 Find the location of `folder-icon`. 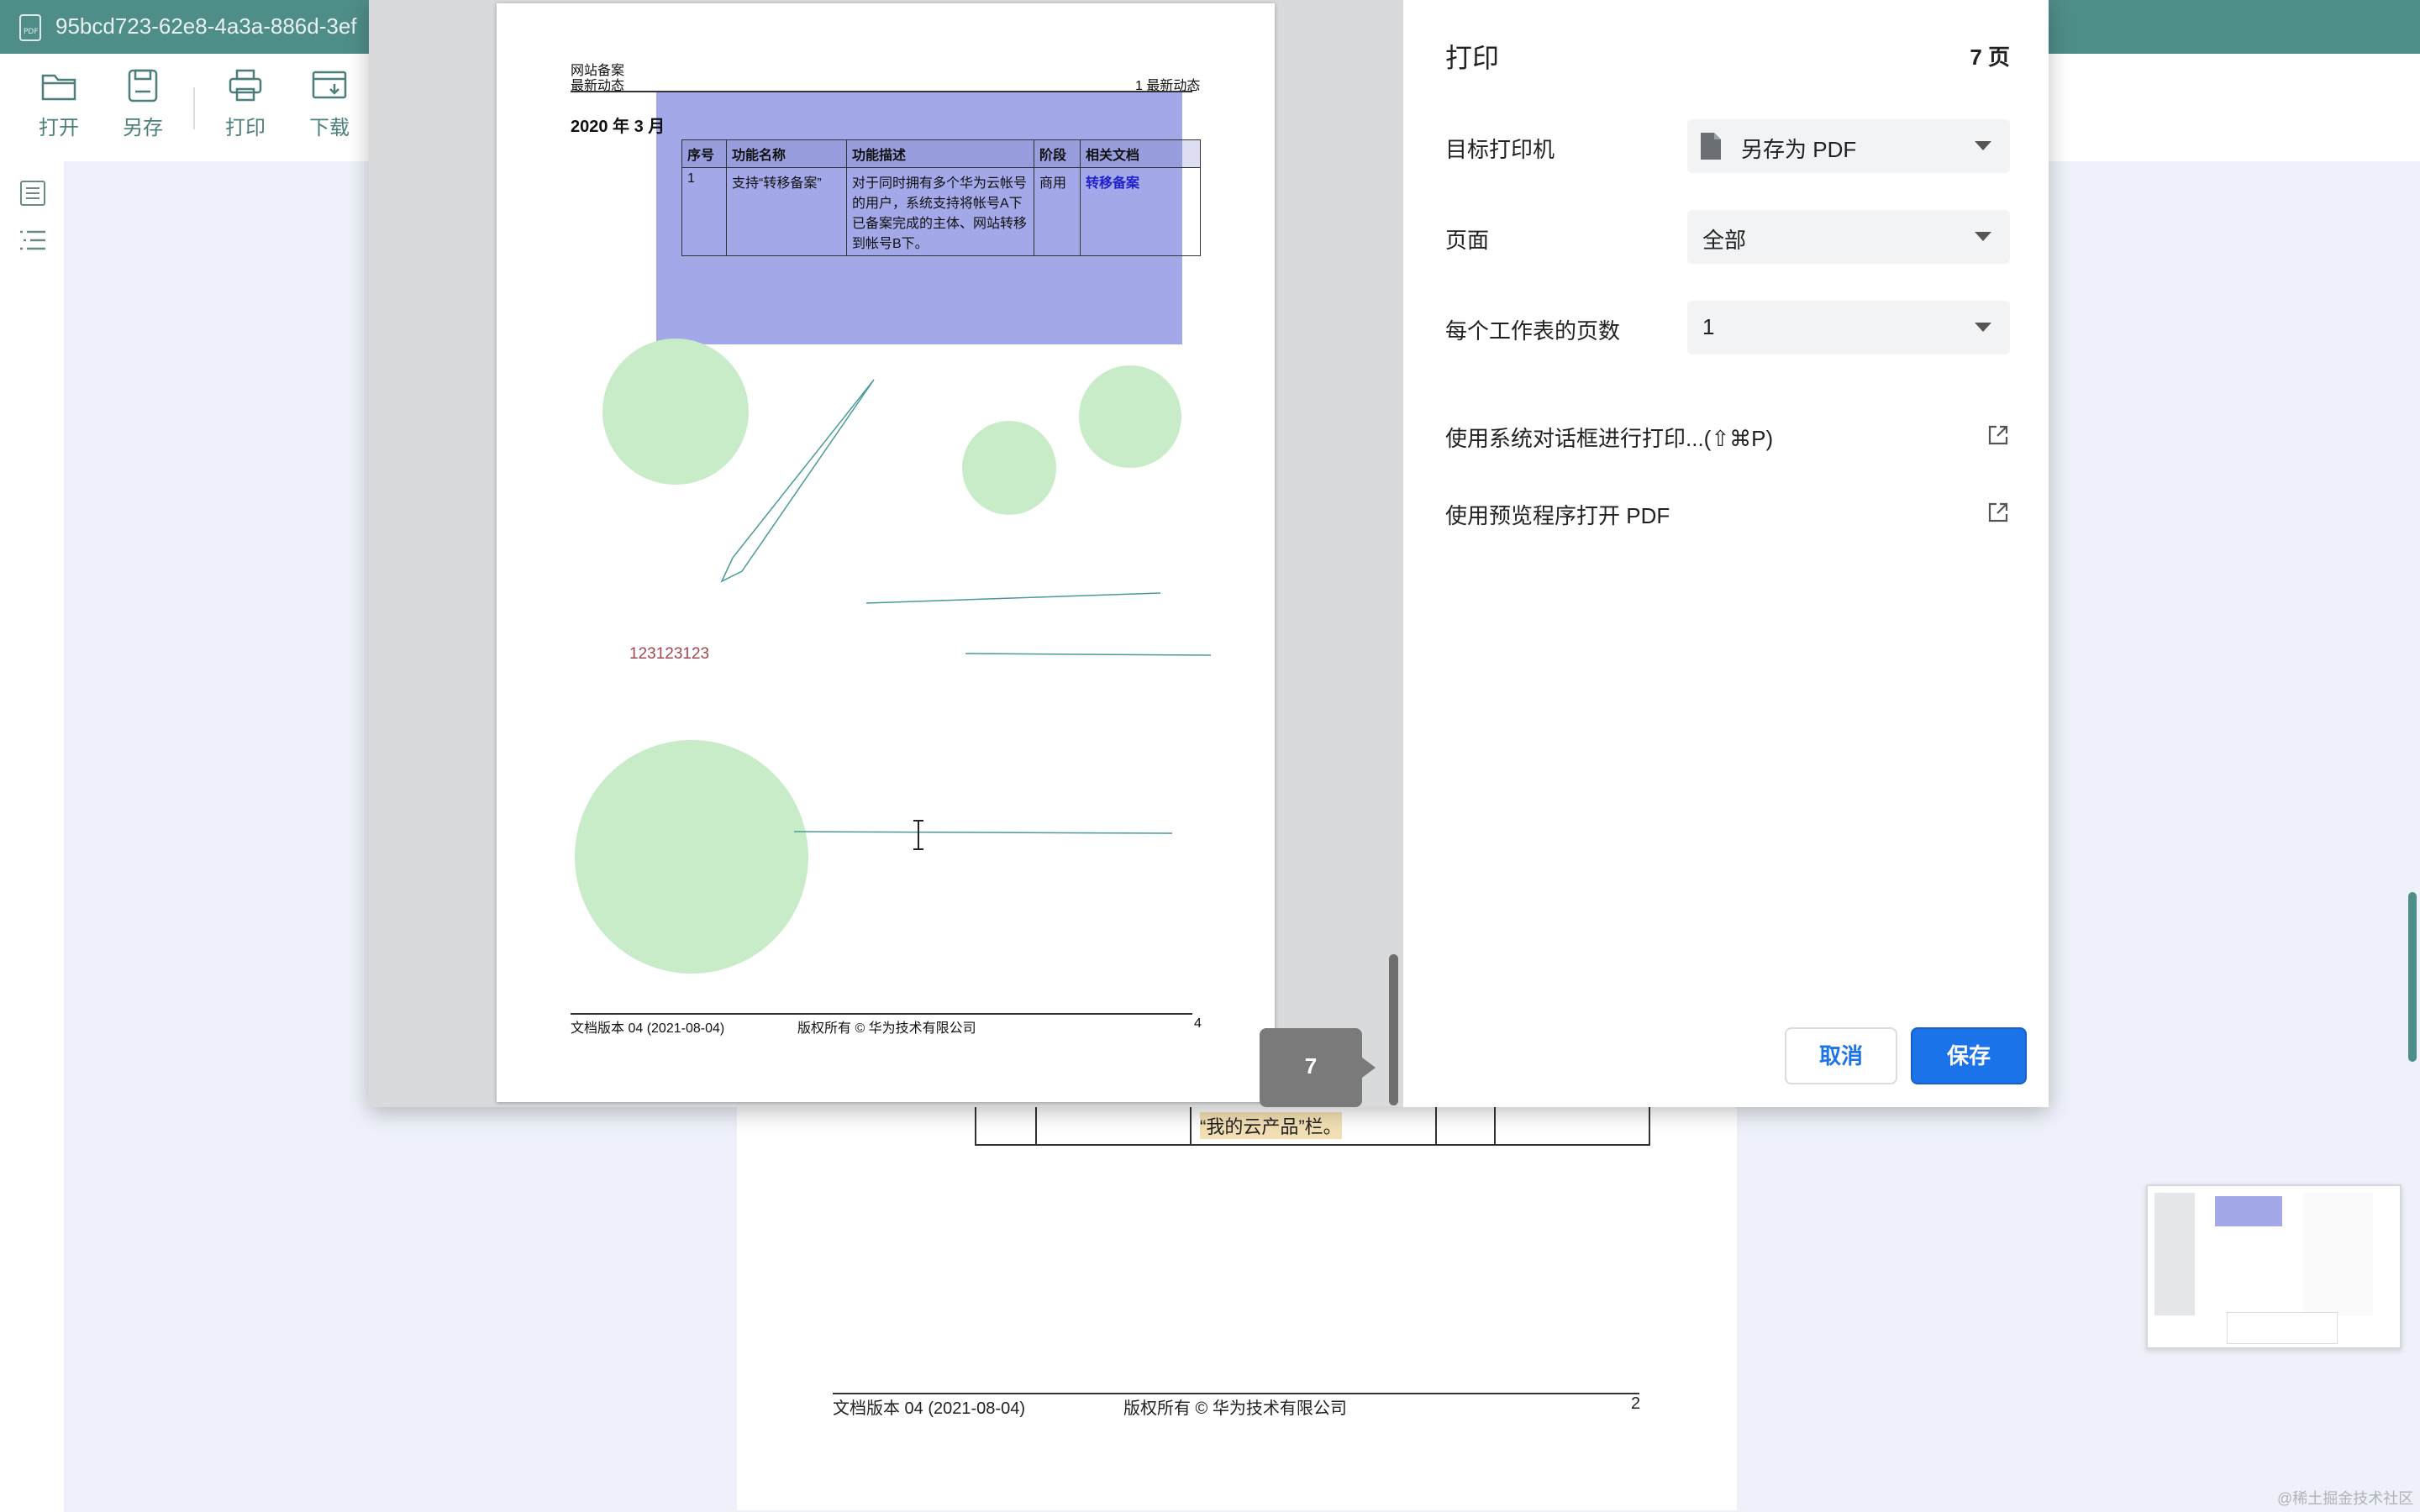

folder-icon is located at coordinates (58, 87).